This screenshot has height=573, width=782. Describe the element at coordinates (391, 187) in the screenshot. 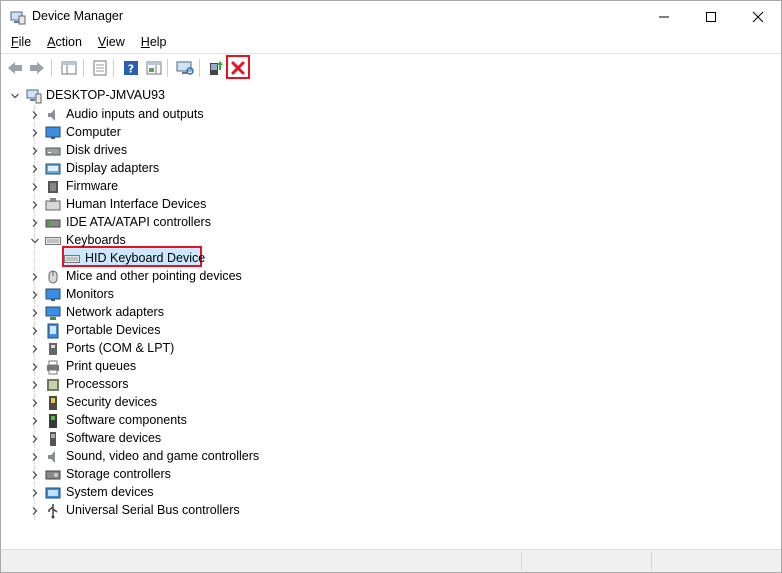

I see `tree-category-item: Firmware` at that location.